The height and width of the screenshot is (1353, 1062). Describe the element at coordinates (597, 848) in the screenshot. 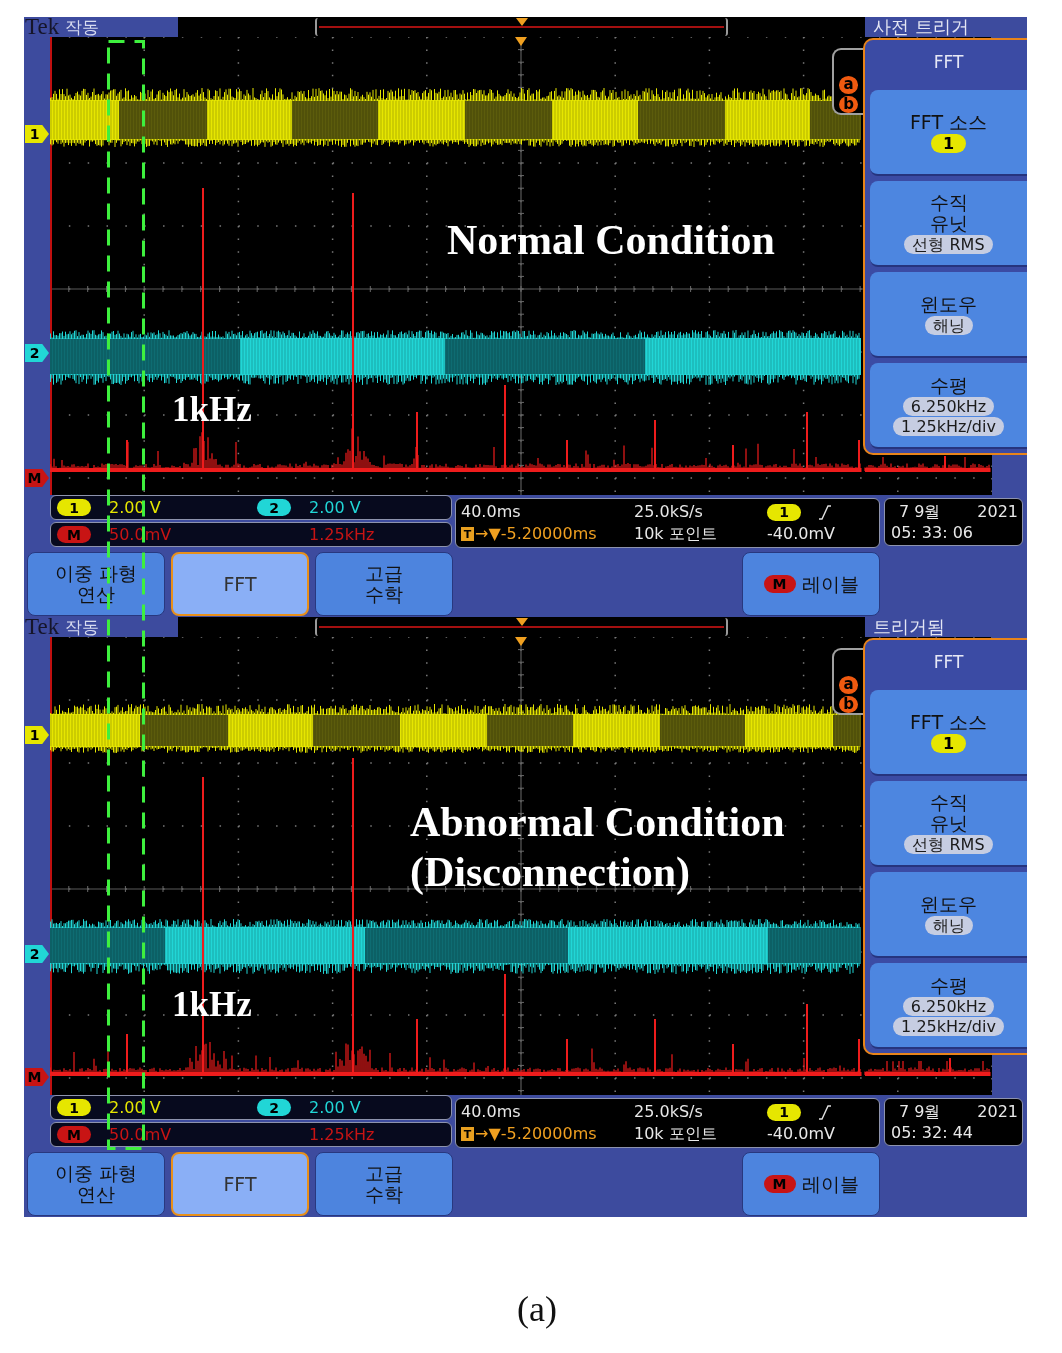

I see `annotation-text: Abnormal Condition (Disconnection)` at that location.